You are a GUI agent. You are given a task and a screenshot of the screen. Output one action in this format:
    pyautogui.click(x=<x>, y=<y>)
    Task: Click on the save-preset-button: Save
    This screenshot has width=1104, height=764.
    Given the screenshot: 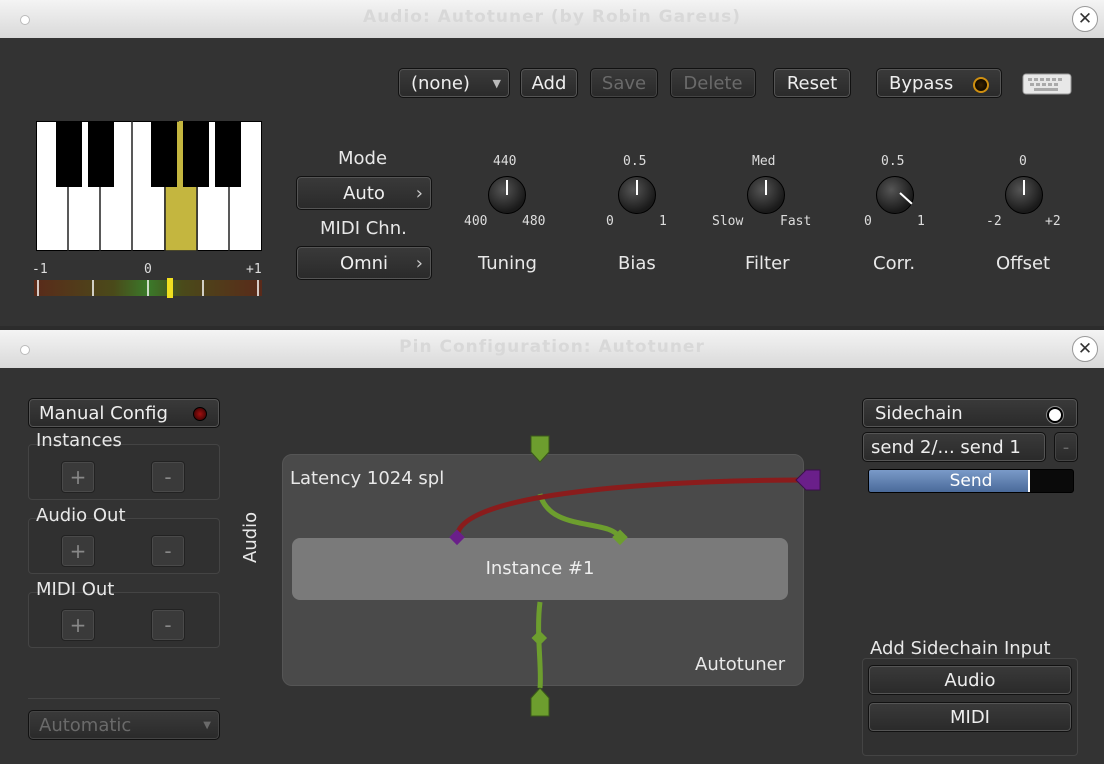 What is the action you would take?
    pyautogui.click(x=624, y=83)
    